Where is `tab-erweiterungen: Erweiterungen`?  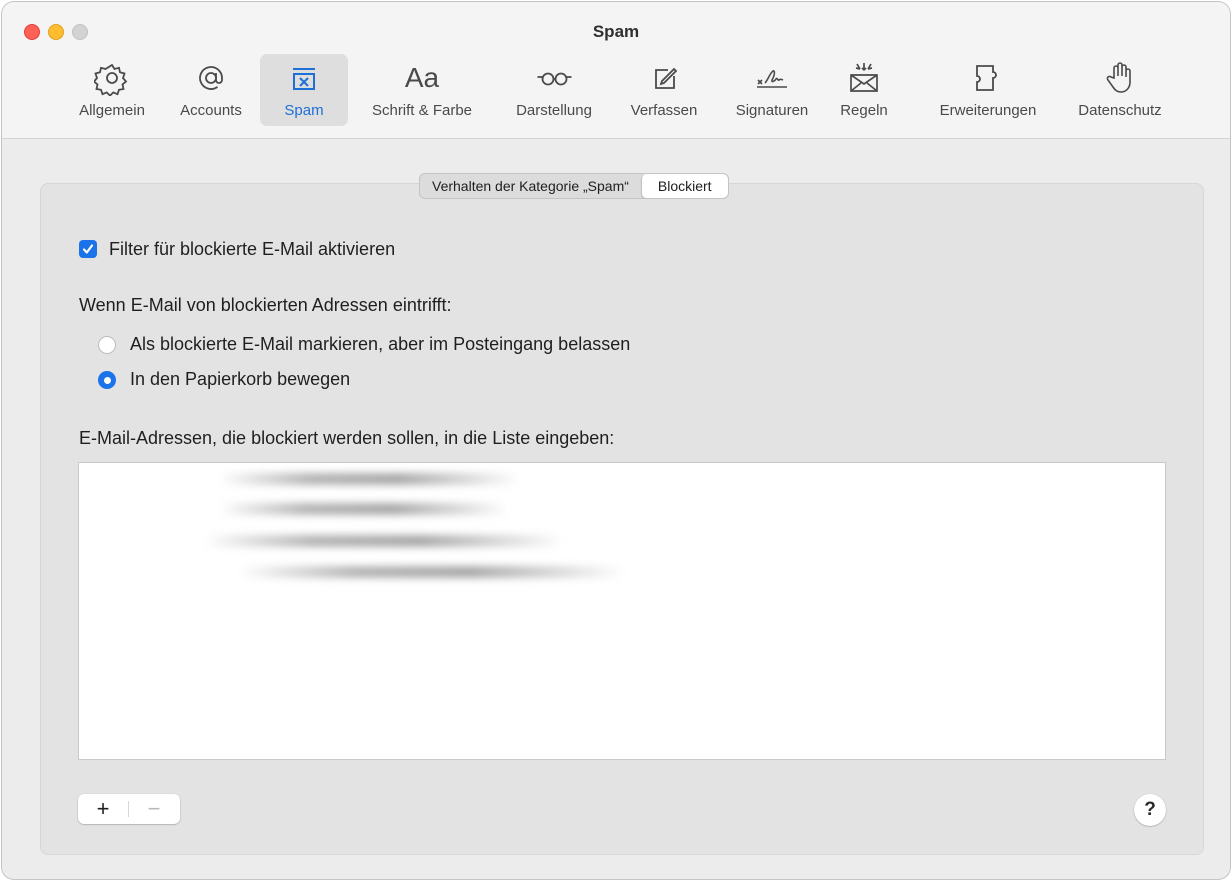
tab-erweiterungen: Erweiterungen is located at coordinates (988, 90).